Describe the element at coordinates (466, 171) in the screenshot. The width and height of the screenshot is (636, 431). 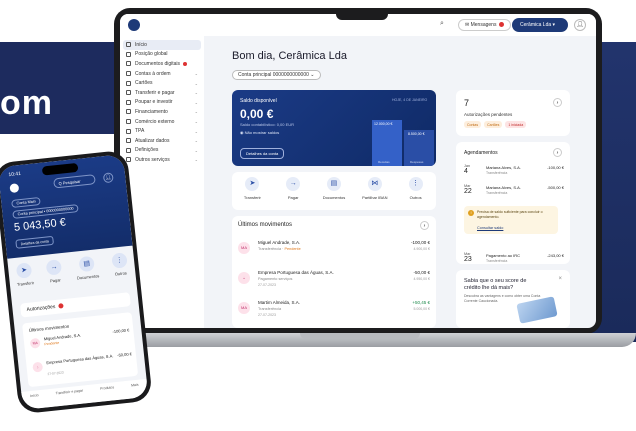
I see `schedule-day: 4` at that location.